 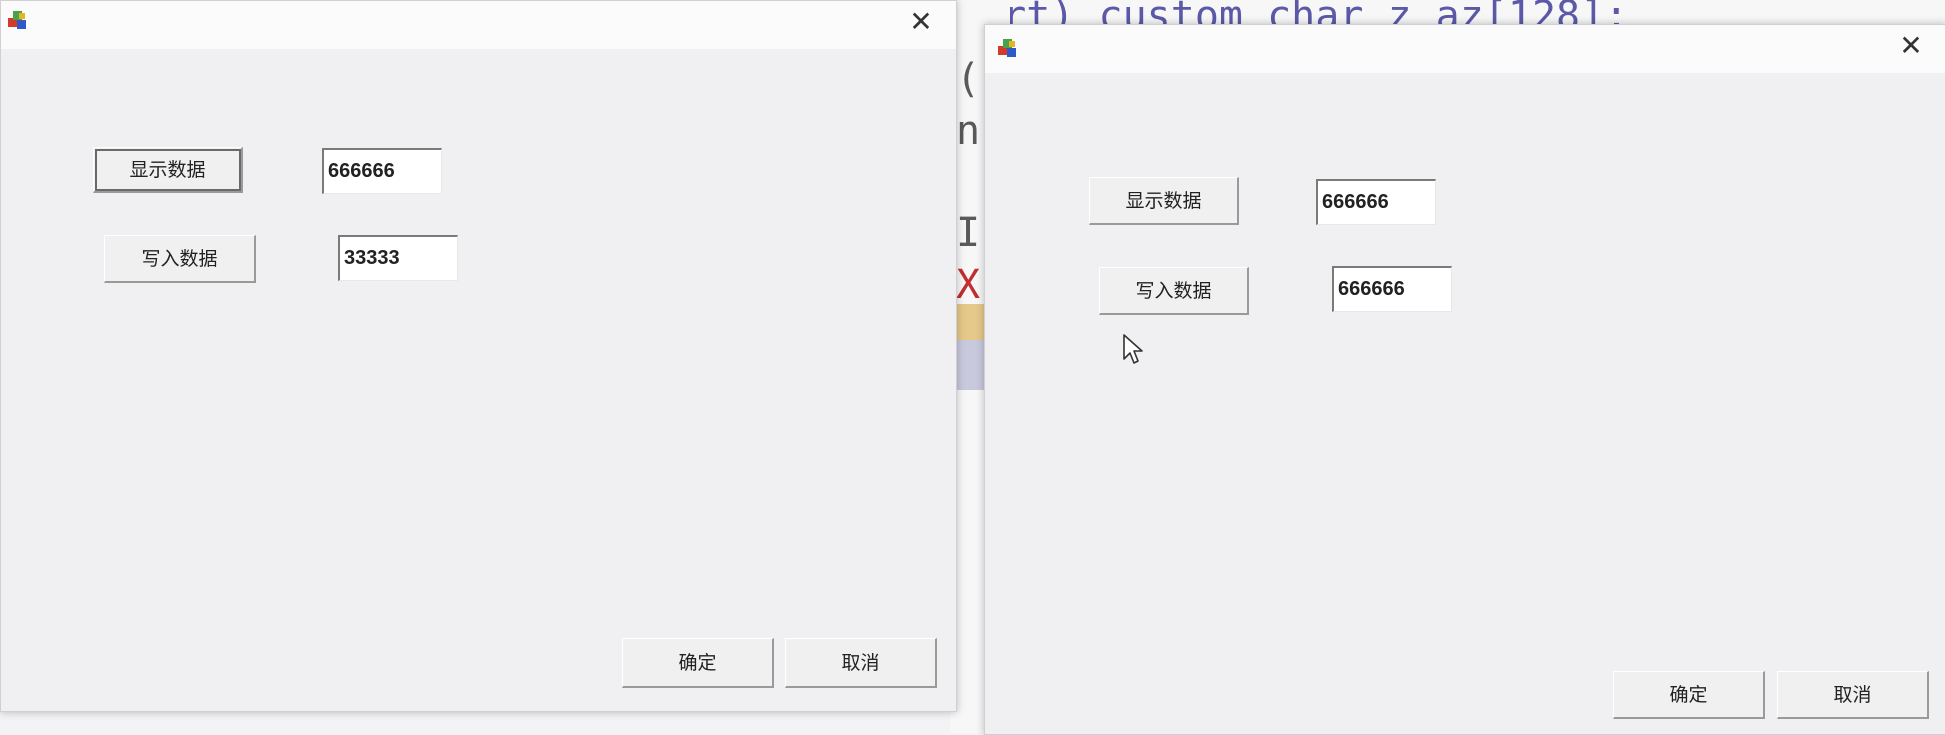 I want to click on code-fragment: I, so click(x=968, y=233).